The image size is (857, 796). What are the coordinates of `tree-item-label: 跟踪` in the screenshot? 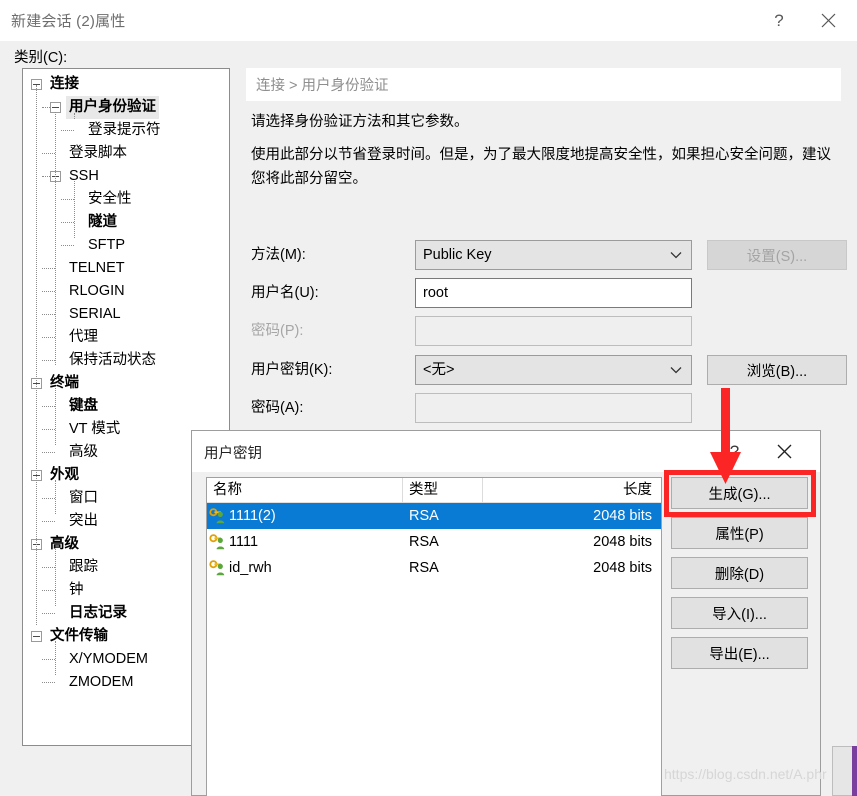 It's located at (83, 567).